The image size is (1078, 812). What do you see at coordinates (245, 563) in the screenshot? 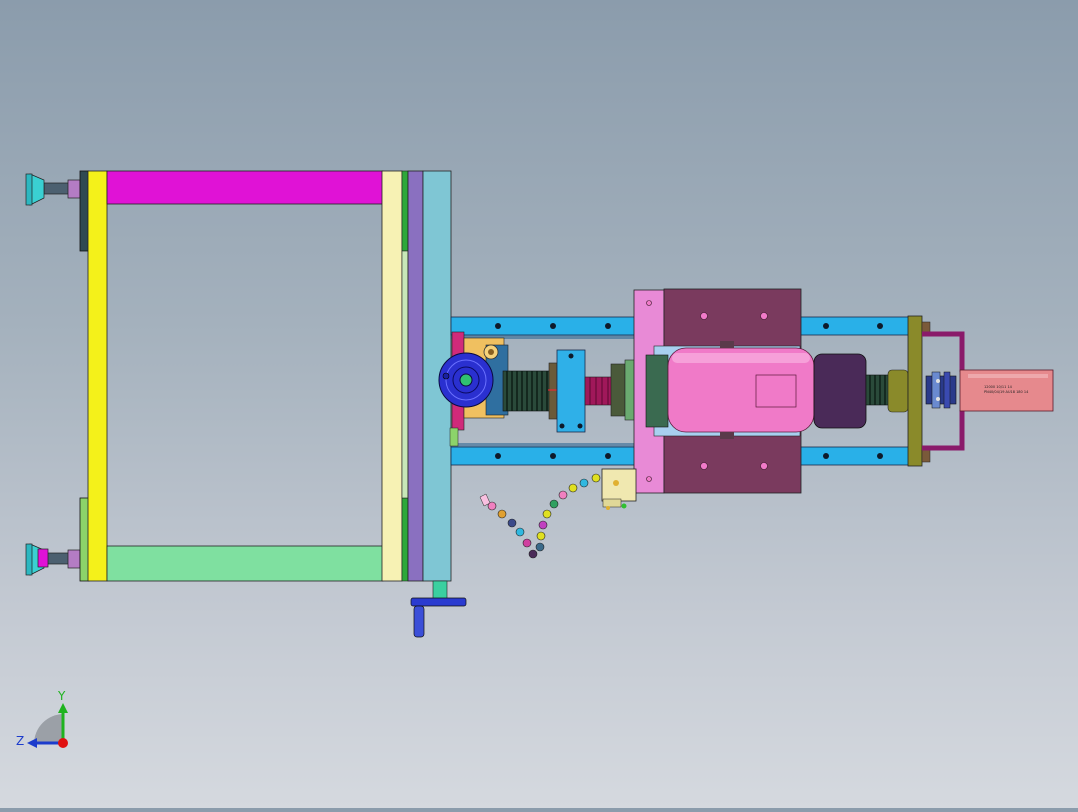
I see `frame-bottom-beam` at bounding box center [245, 563].